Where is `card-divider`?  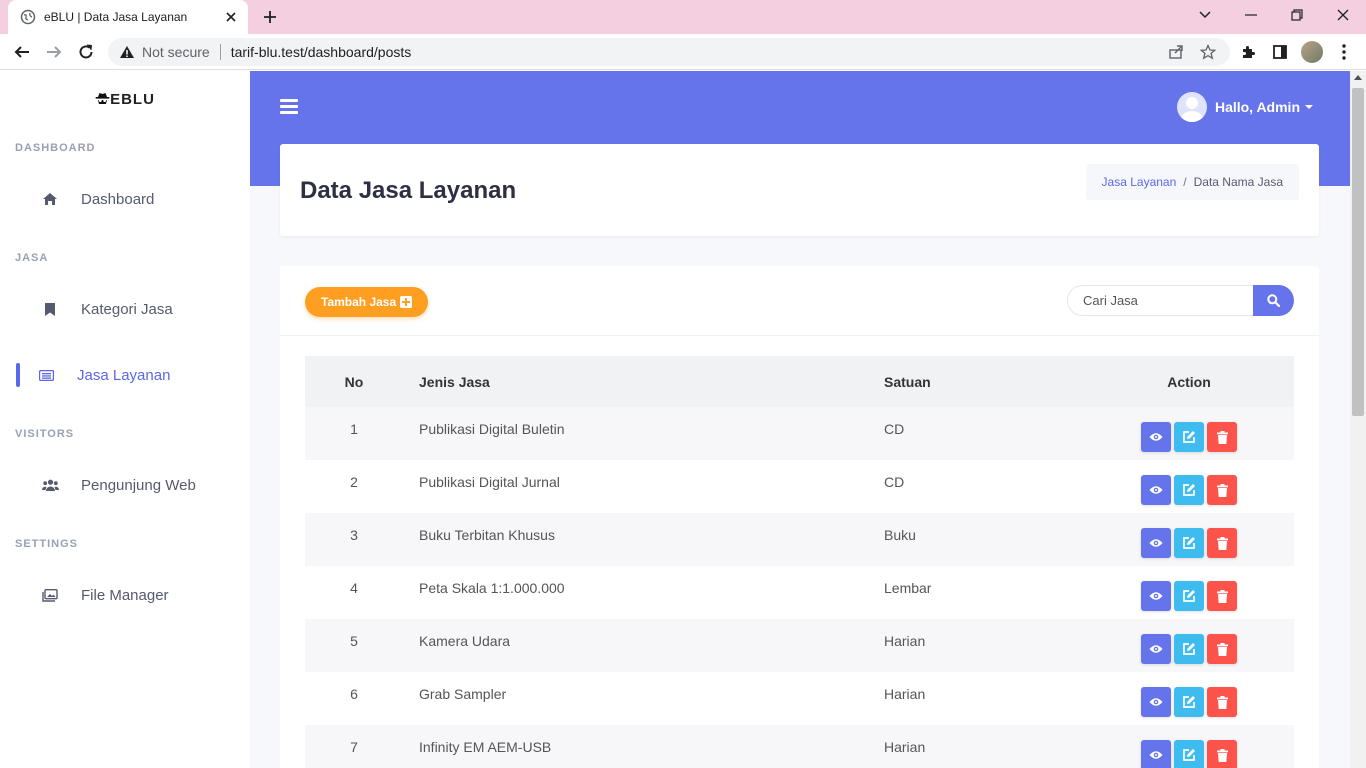
card-divider is located at coordinates (799, 335).